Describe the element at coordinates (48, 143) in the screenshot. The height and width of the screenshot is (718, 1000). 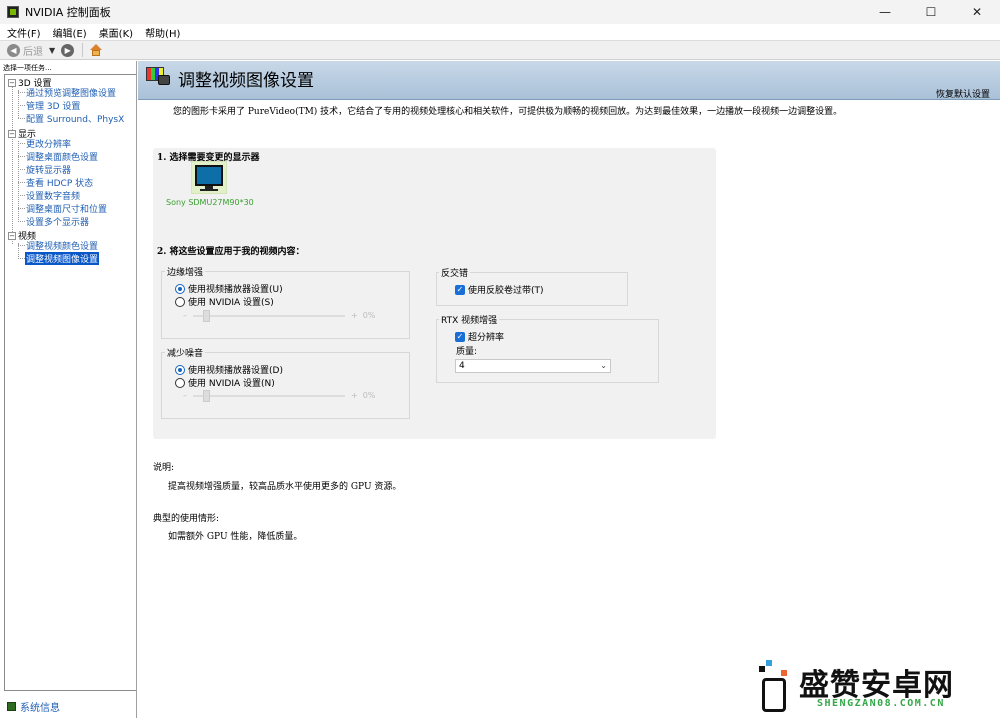
I see `tree-item-resolution: 更改分辨率` at that location.